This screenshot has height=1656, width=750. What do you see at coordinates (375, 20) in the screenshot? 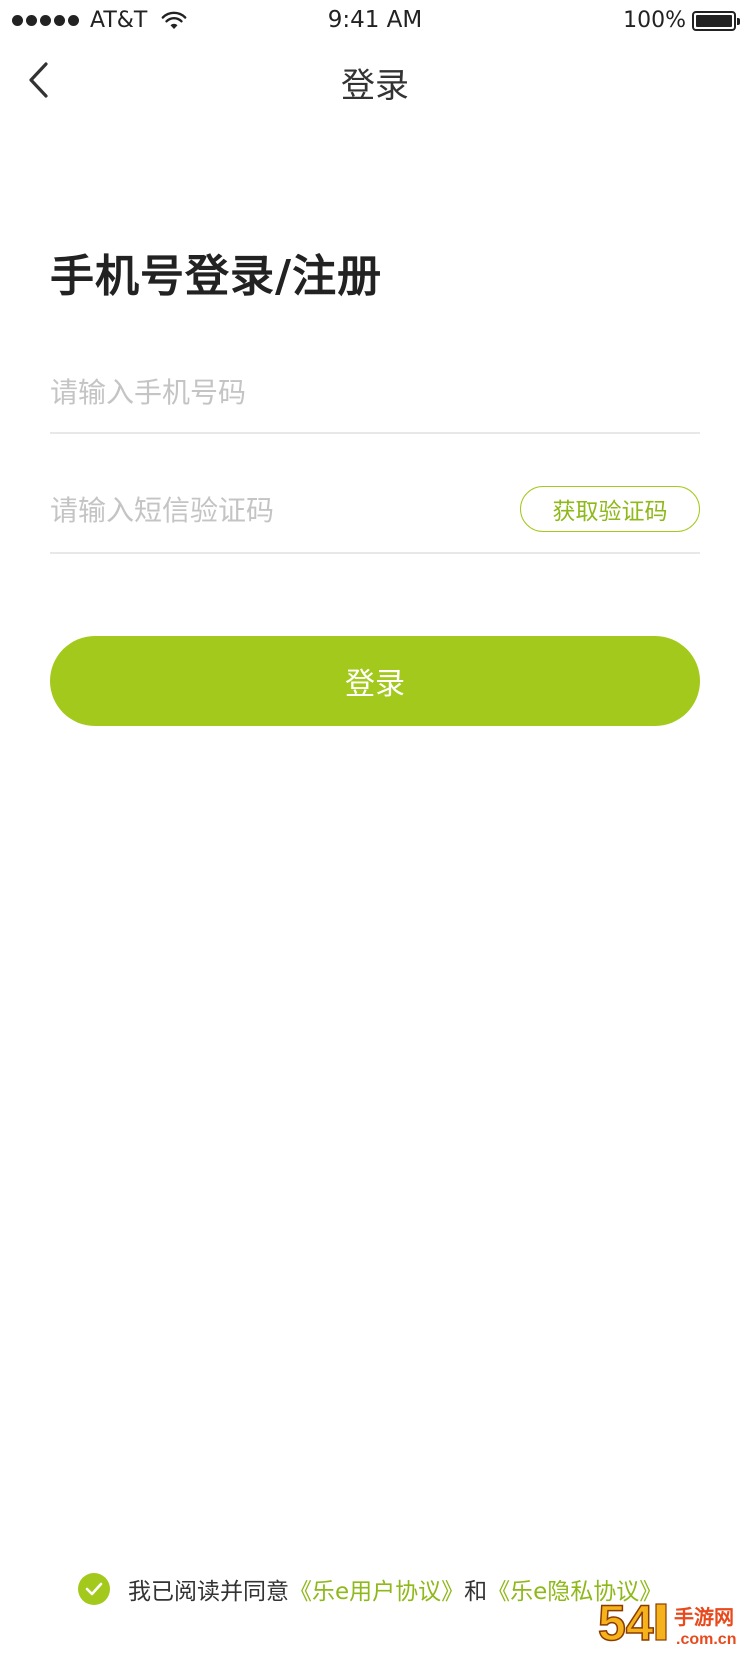
I see `status-bar: AT&T 9:41 AM 100%` at bounding box center [375, 20].